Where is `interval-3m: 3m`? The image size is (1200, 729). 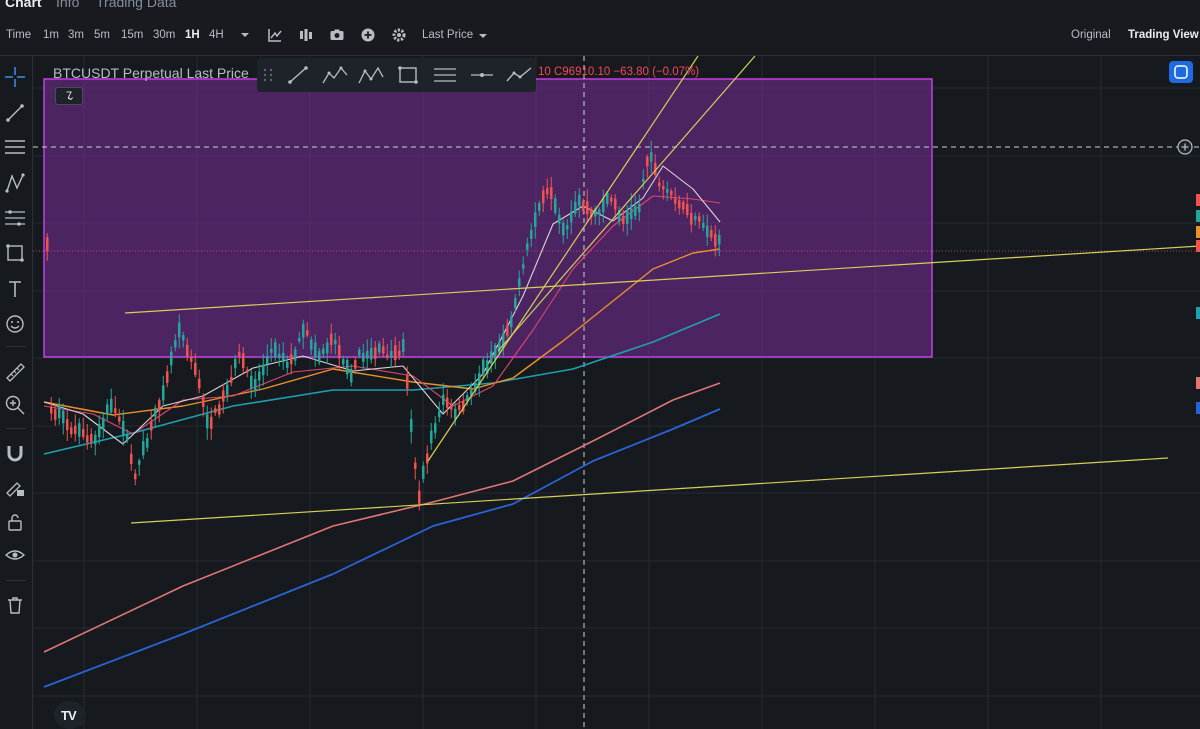
interval-3m: 3m is located at coordinates (76, 35).